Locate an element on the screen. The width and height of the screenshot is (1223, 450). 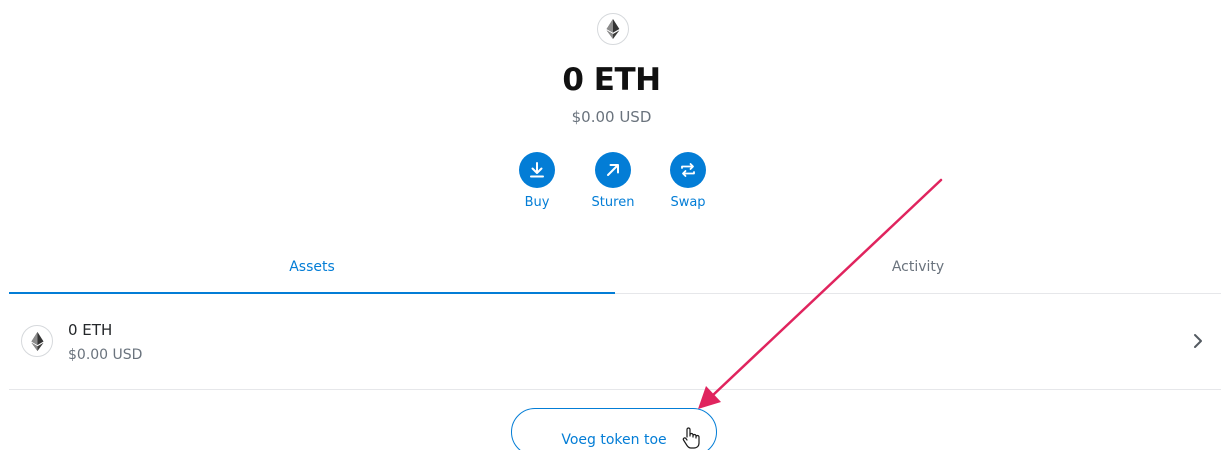
tab-assets: Assets is located at coordinates (312, 267).